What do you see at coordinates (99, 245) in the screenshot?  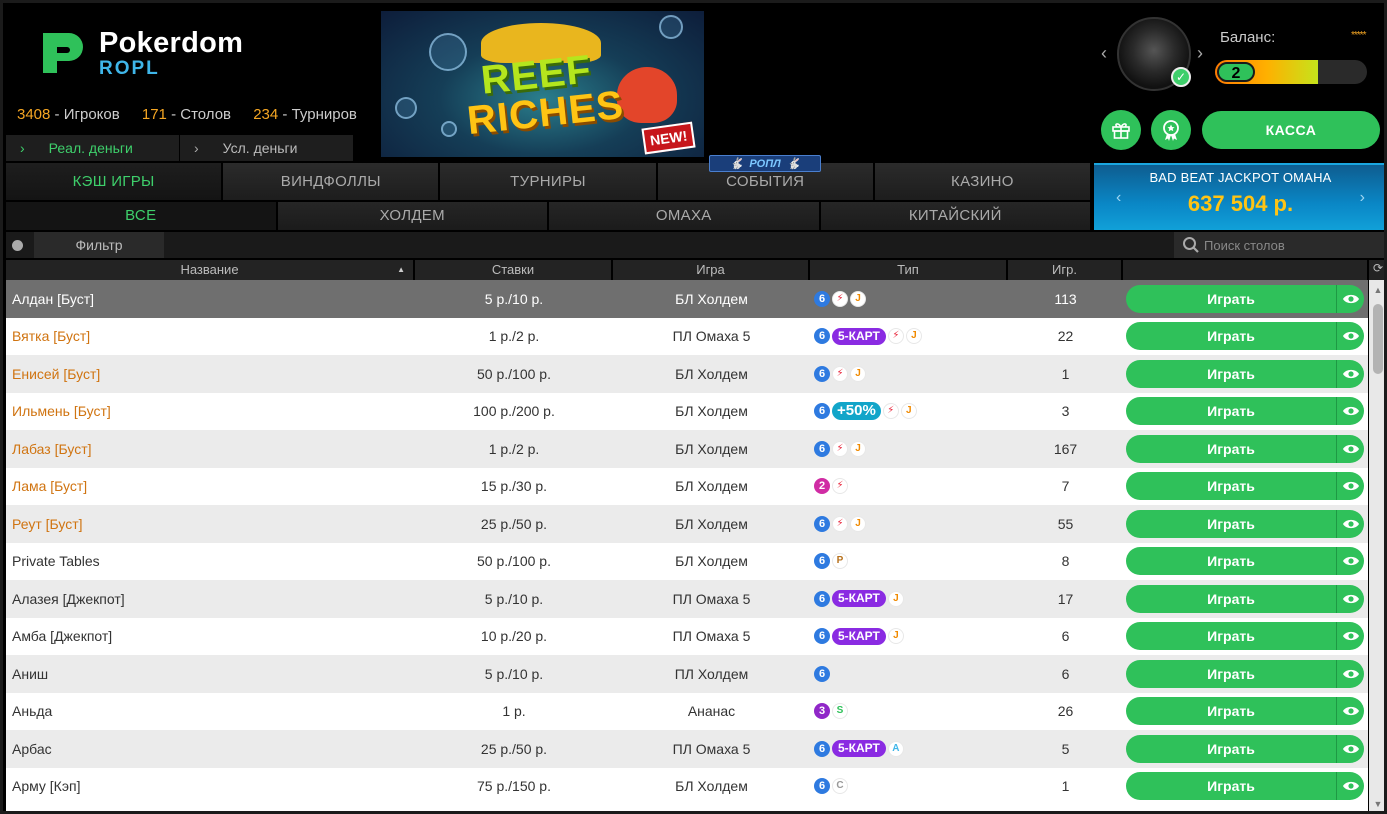 I see `filter-button: Фильтр` at bounding box center [99, 245].